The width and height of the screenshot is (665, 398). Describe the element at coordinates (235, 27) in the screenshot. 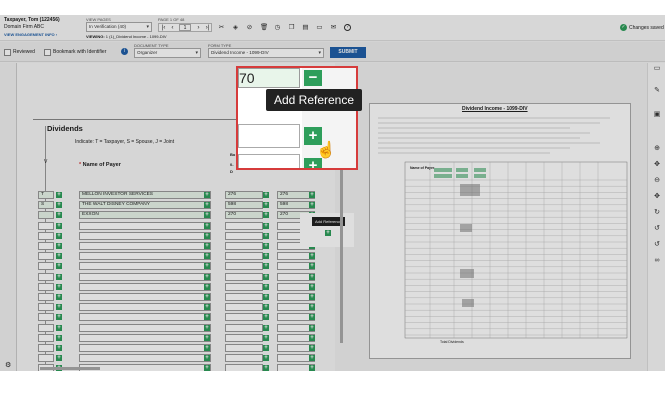

I see `layers-icon: ◈` at that location.